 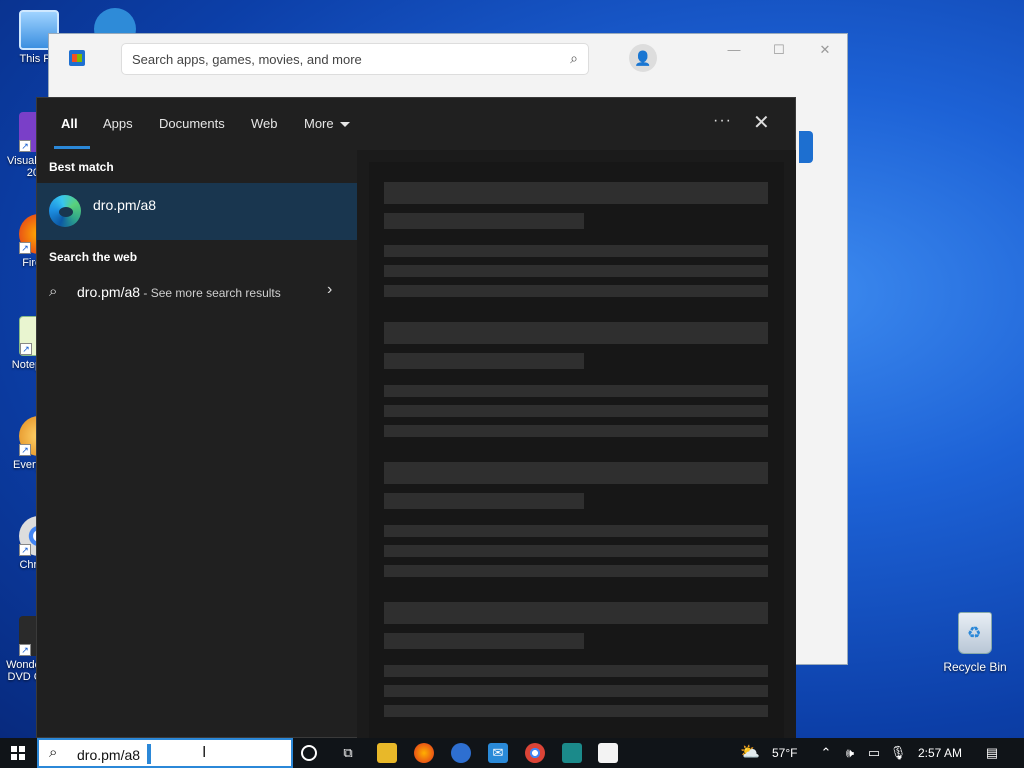 I want to click on active-tab-indicator, so click(x=72, y=147).